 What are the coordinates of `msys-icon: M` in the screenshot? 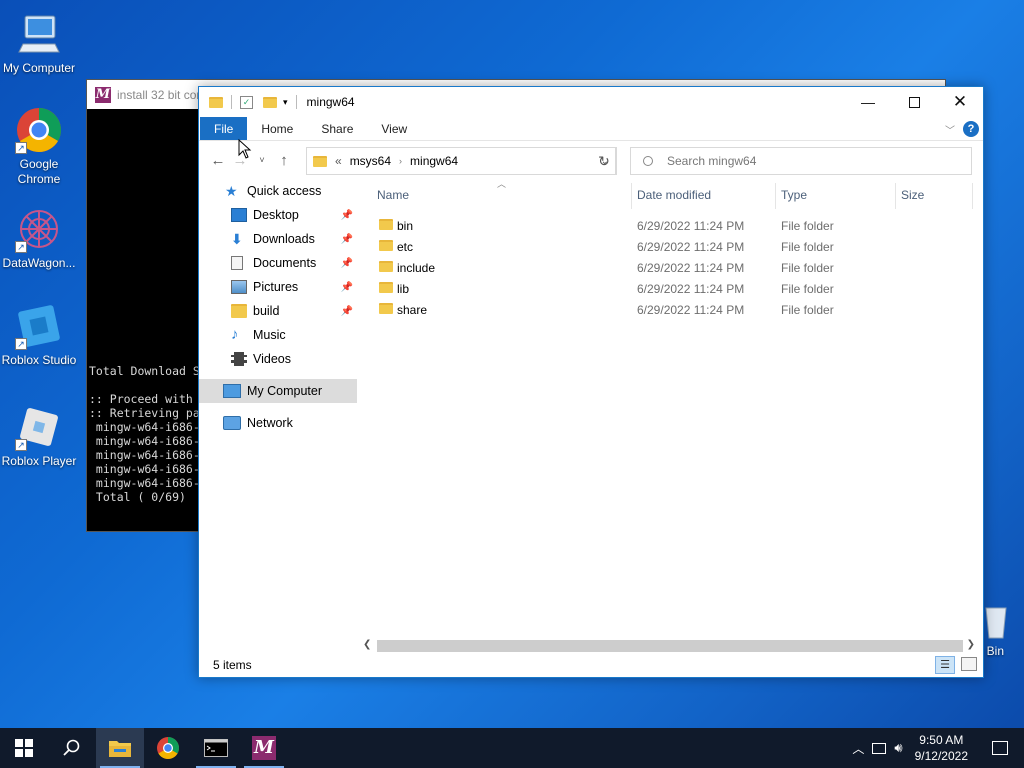 It's located at (264, 748).